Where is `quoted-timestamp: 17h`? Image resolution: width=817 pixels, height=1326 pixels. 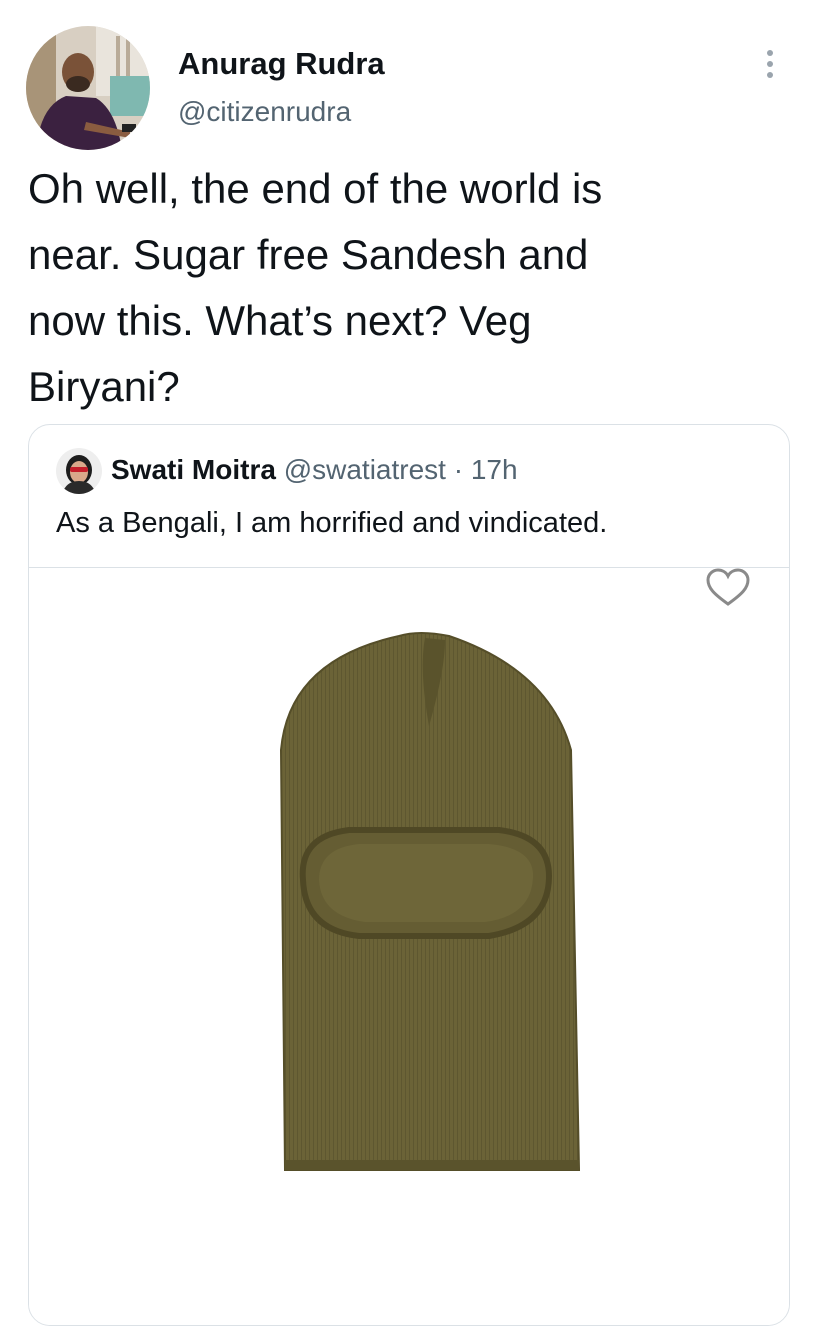
quoted-timestamp: 17h is located at coordinates (494, 469).